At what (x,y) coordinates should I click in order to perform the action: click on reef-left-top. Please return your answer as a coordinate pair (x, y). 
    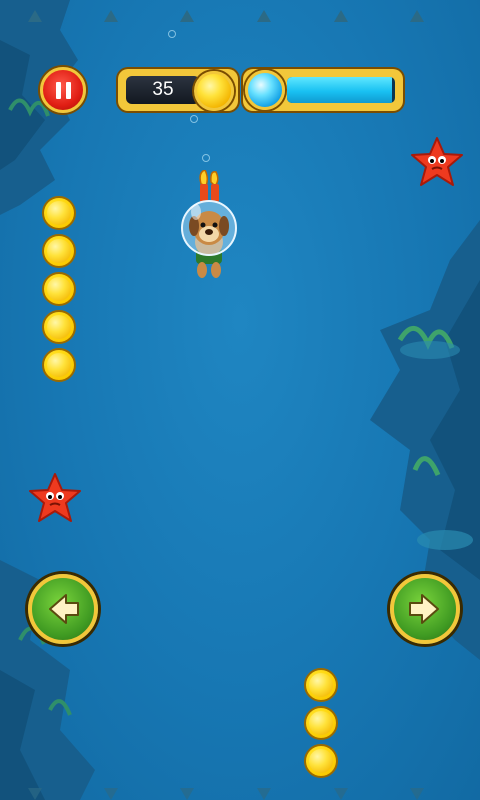
    Looking at the image, I should click on (39, 107).